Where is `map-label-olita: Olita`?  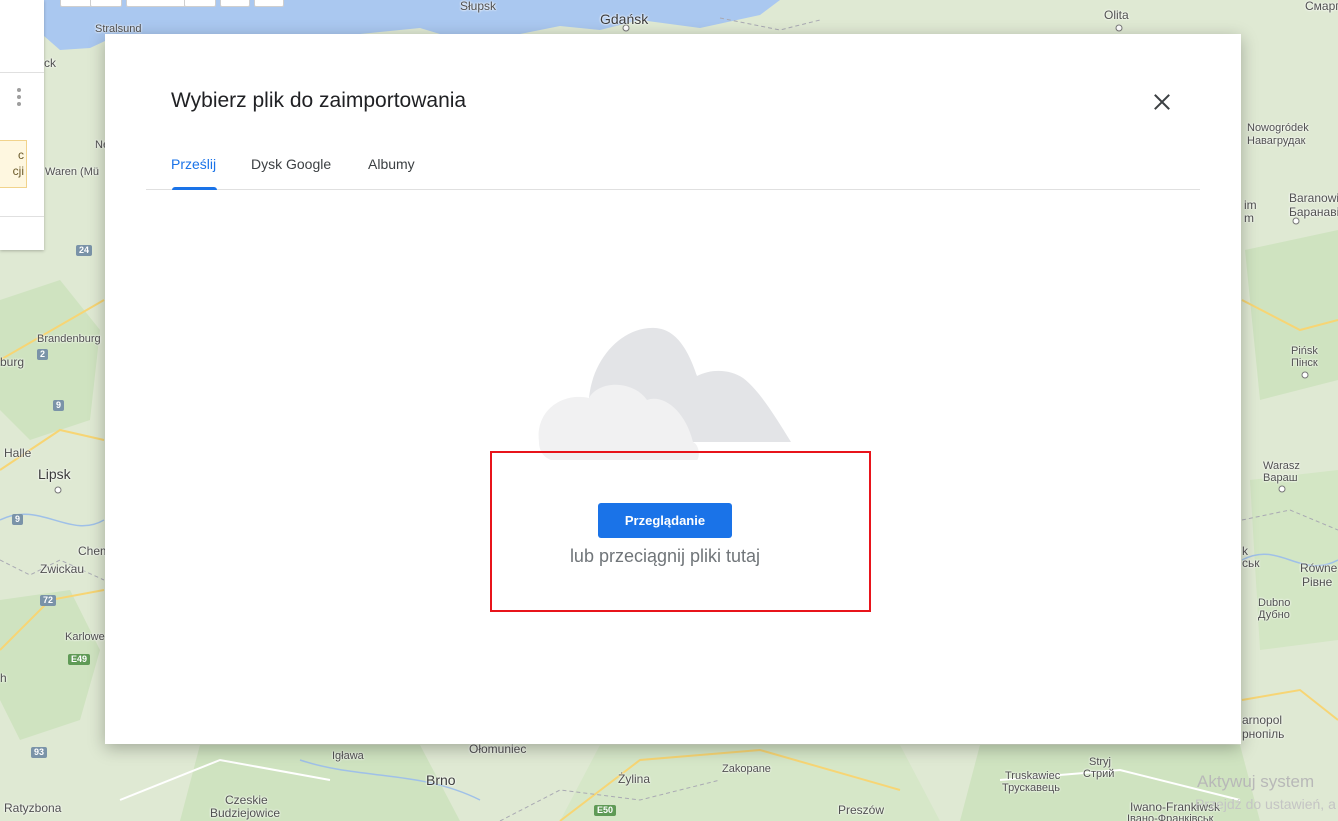 map-label-olita: Olita is located at coordinates (1116, 15).